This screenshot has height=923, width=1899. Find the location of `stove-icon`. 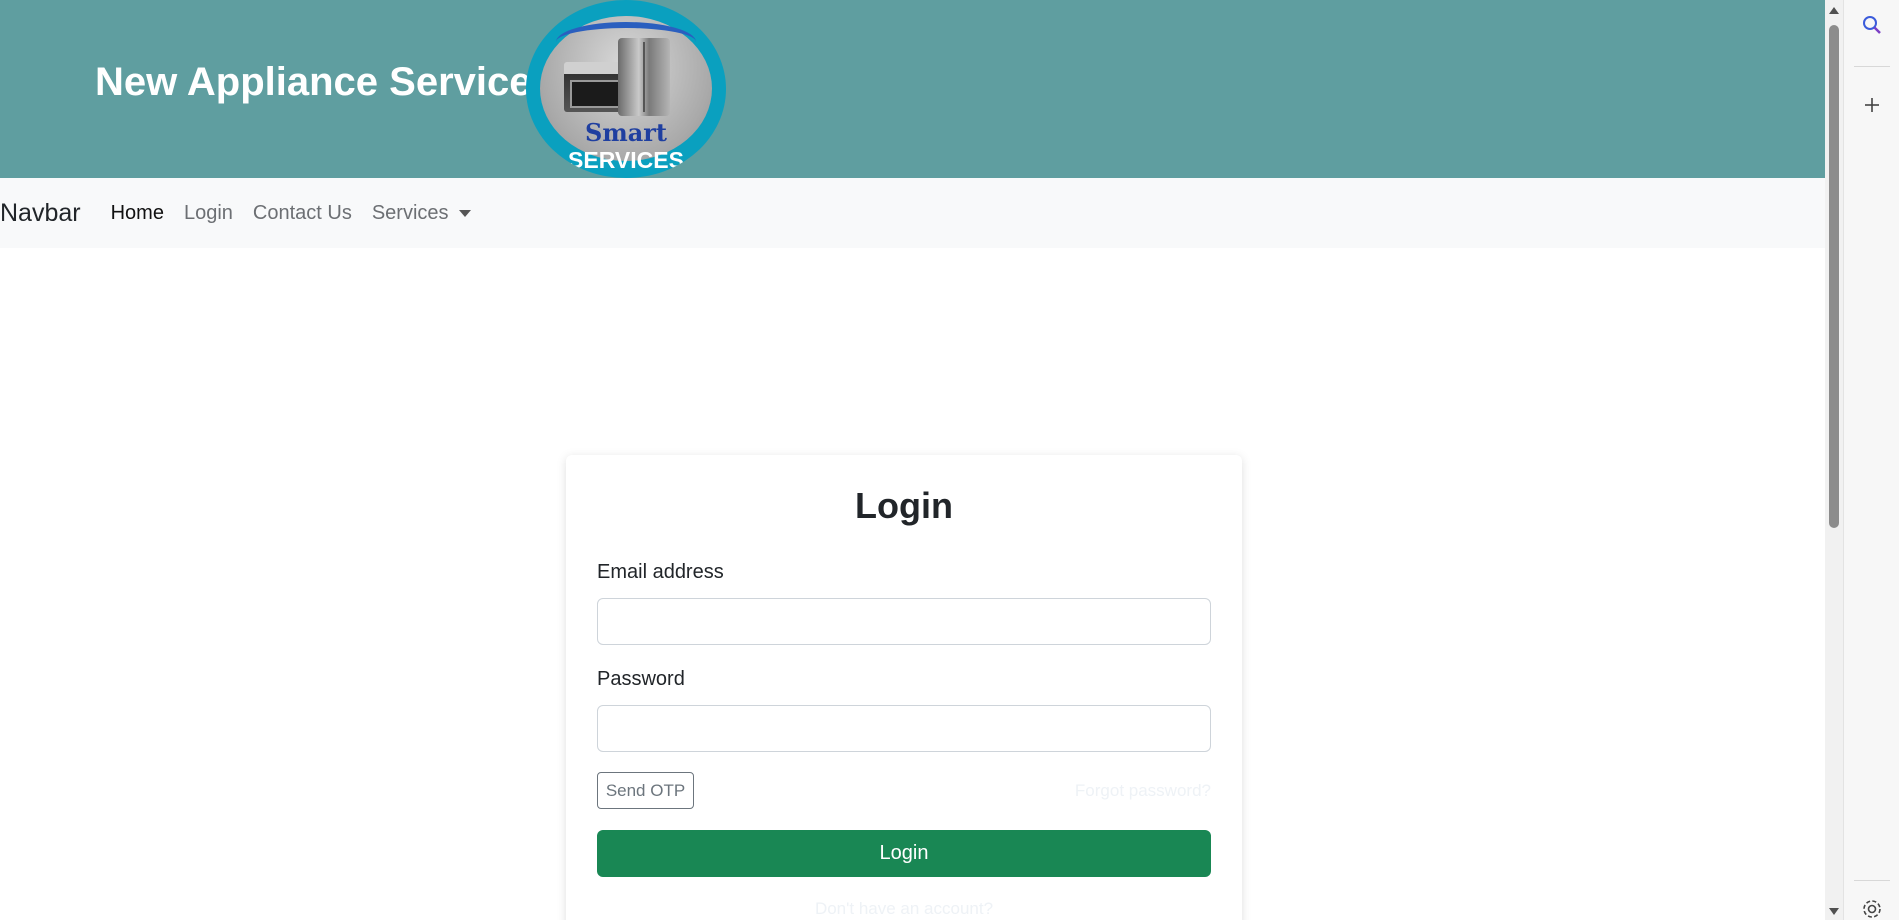

stove-icon is located at coordinates (593, 87).